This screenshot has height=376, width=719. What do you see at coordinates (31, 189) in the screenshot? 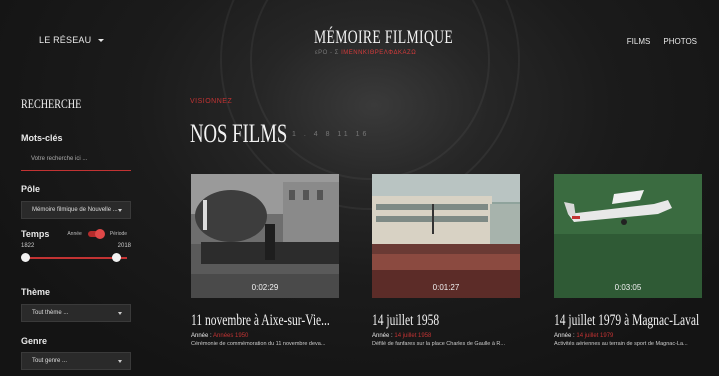
I see `pole-label: Pôle` at bounding box center [31, 189].